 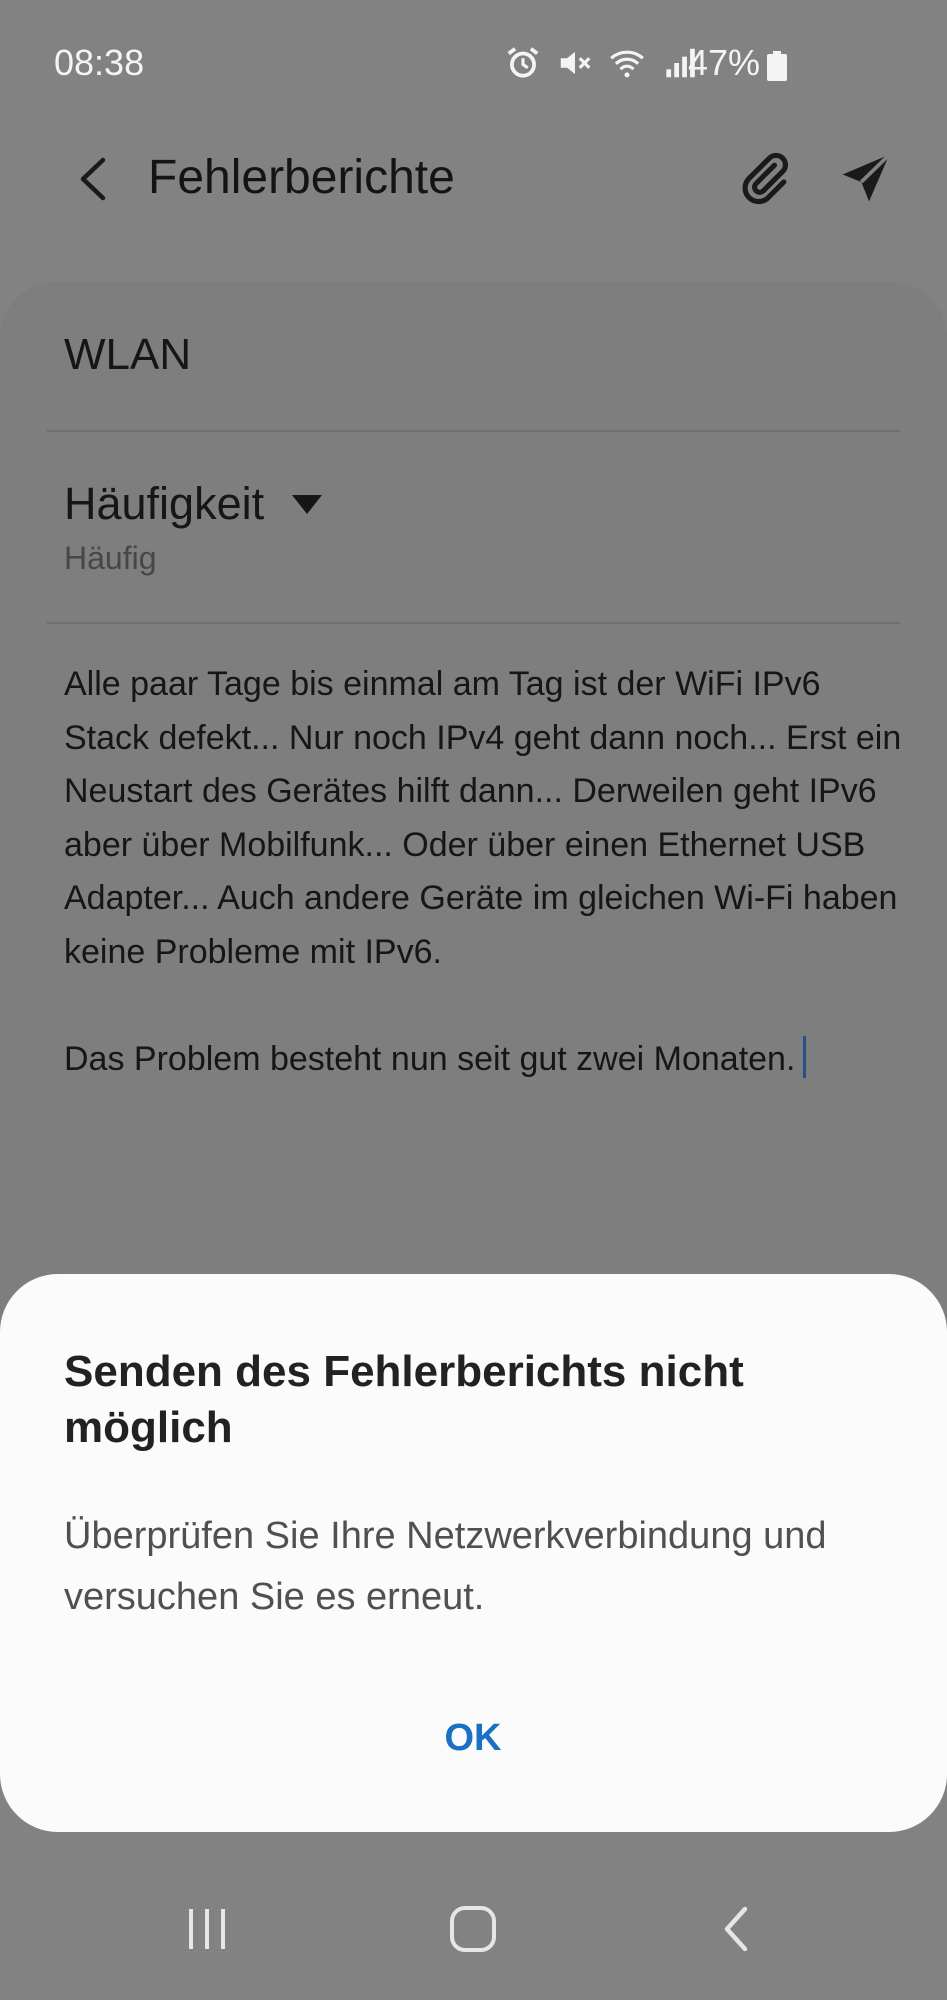 I want to click on back-arrow-icon, so click(x=93, y=181).